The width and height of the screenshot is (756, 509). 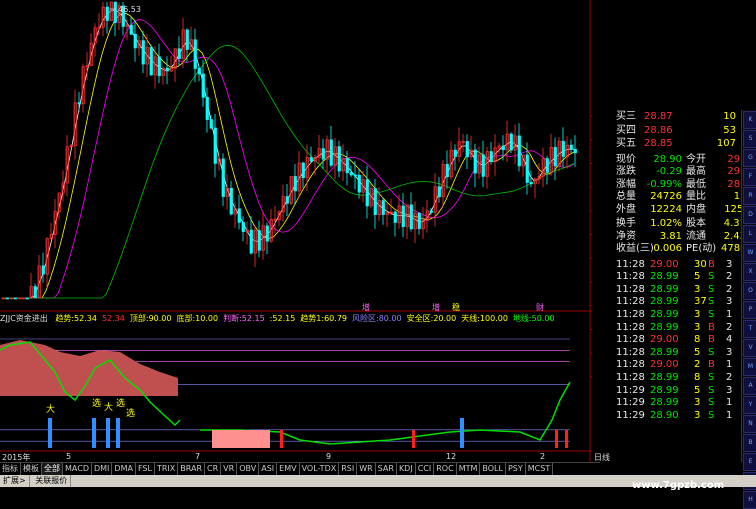 What do you see at coordinates (749, 405) in the screenshot?
I see `side-toolbar-button: Y` at bounding box center [749, 405].